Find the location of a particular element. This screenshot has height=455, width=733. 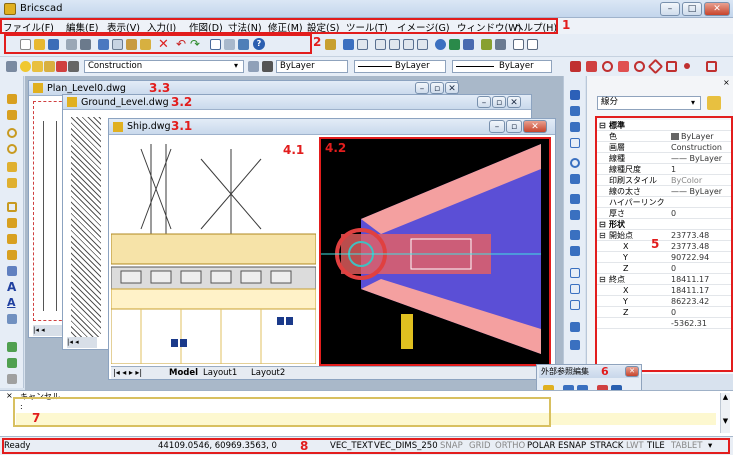

edit-polyline-icon is located at coordinates (575, 345).